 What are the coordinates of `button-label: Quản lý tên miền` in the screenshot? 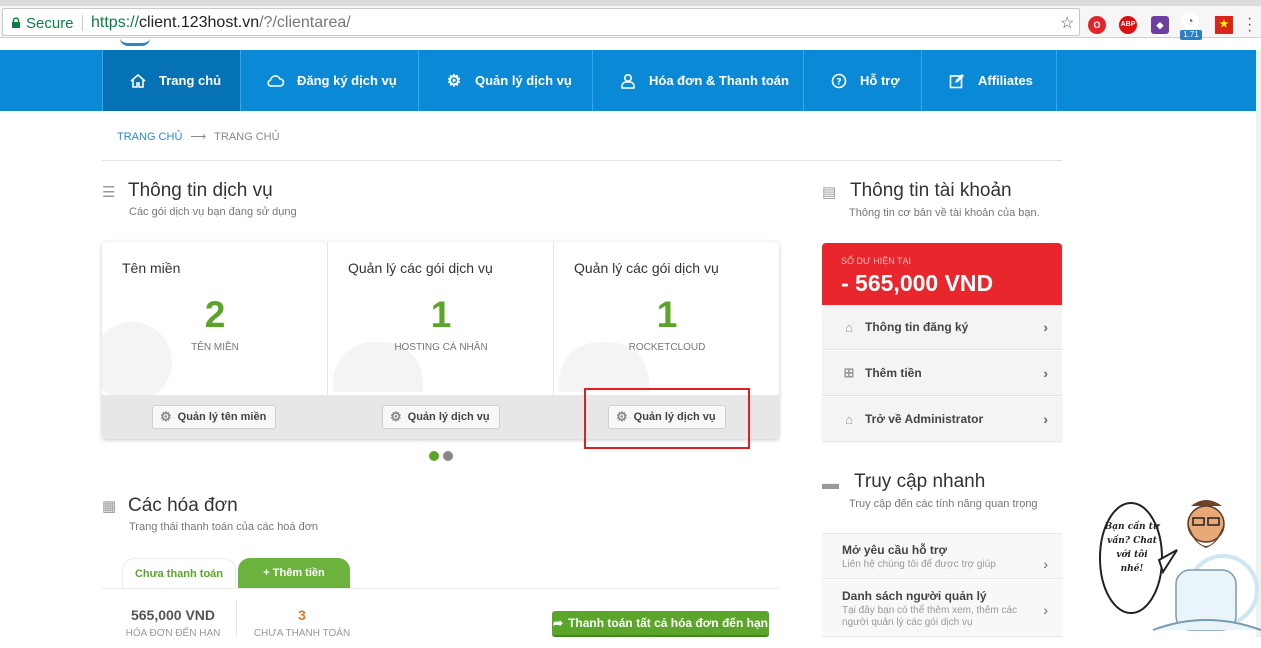 It's located at (222, 417).